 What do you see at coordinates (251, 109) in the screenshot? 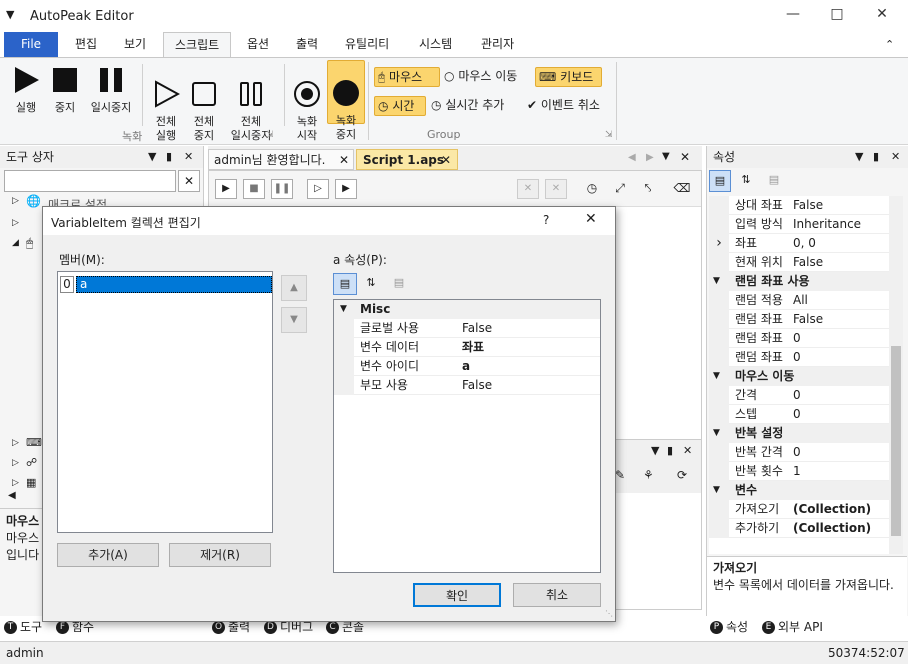
I see `pause-all-button: 전체 일시중지` at bounding box center [251, 109].